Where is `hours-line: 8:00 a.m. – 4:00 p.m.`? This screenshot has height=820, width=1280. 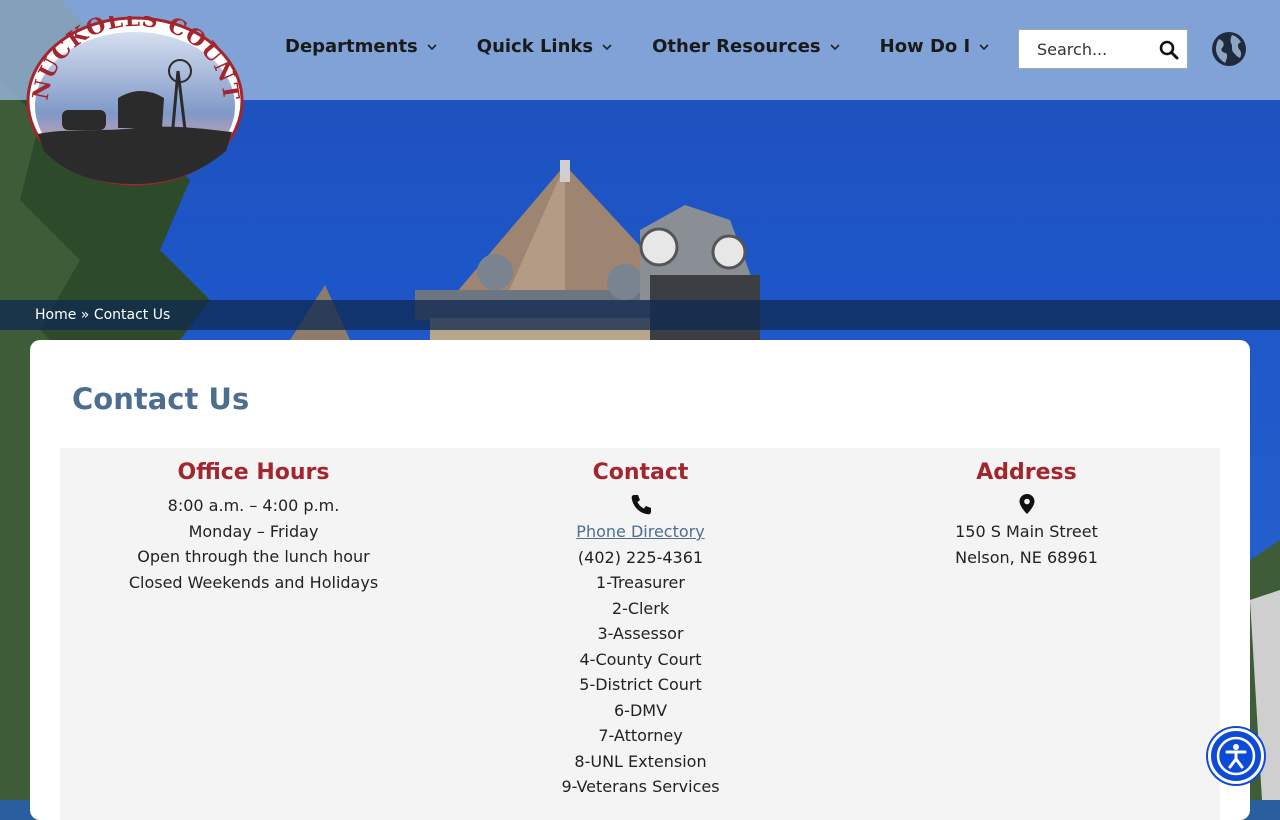
hours-line: 8:00 a.m. – 4:00 p.m. is located at coordinates (253, 505).